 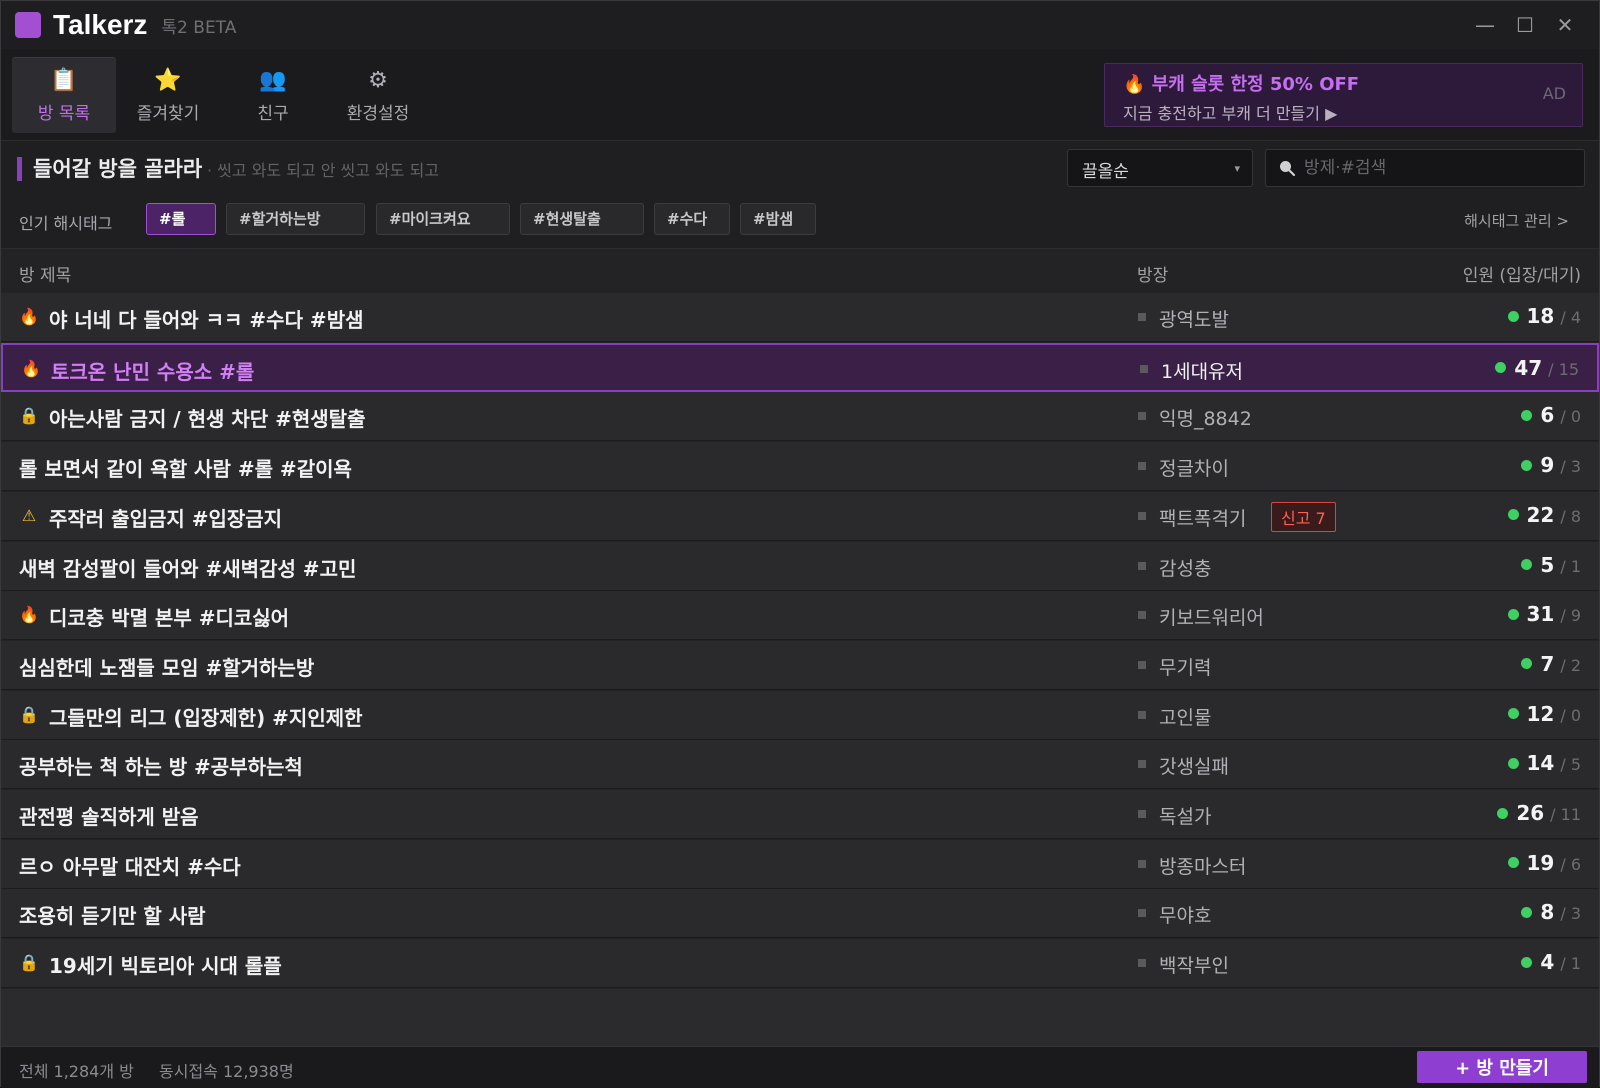 What do you see at coordinates (800, 864) in the screenshot?
I see `room-row: 르ㅇ 아무말 대잔치 #수다 방종마스터 19/ 6` at bounding box center [800, 864].